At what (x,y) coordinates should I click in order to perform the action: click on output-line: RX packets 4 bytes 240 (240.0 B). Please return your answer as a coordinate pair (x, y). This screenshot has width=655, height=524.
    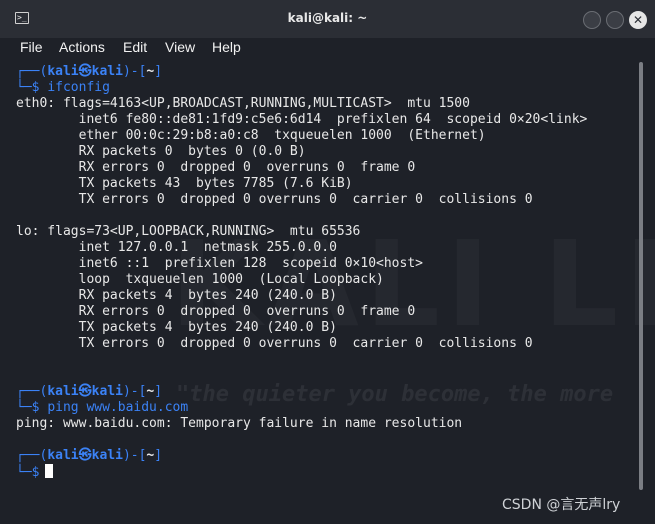
    Looking at the image, I should click on (176, 295).